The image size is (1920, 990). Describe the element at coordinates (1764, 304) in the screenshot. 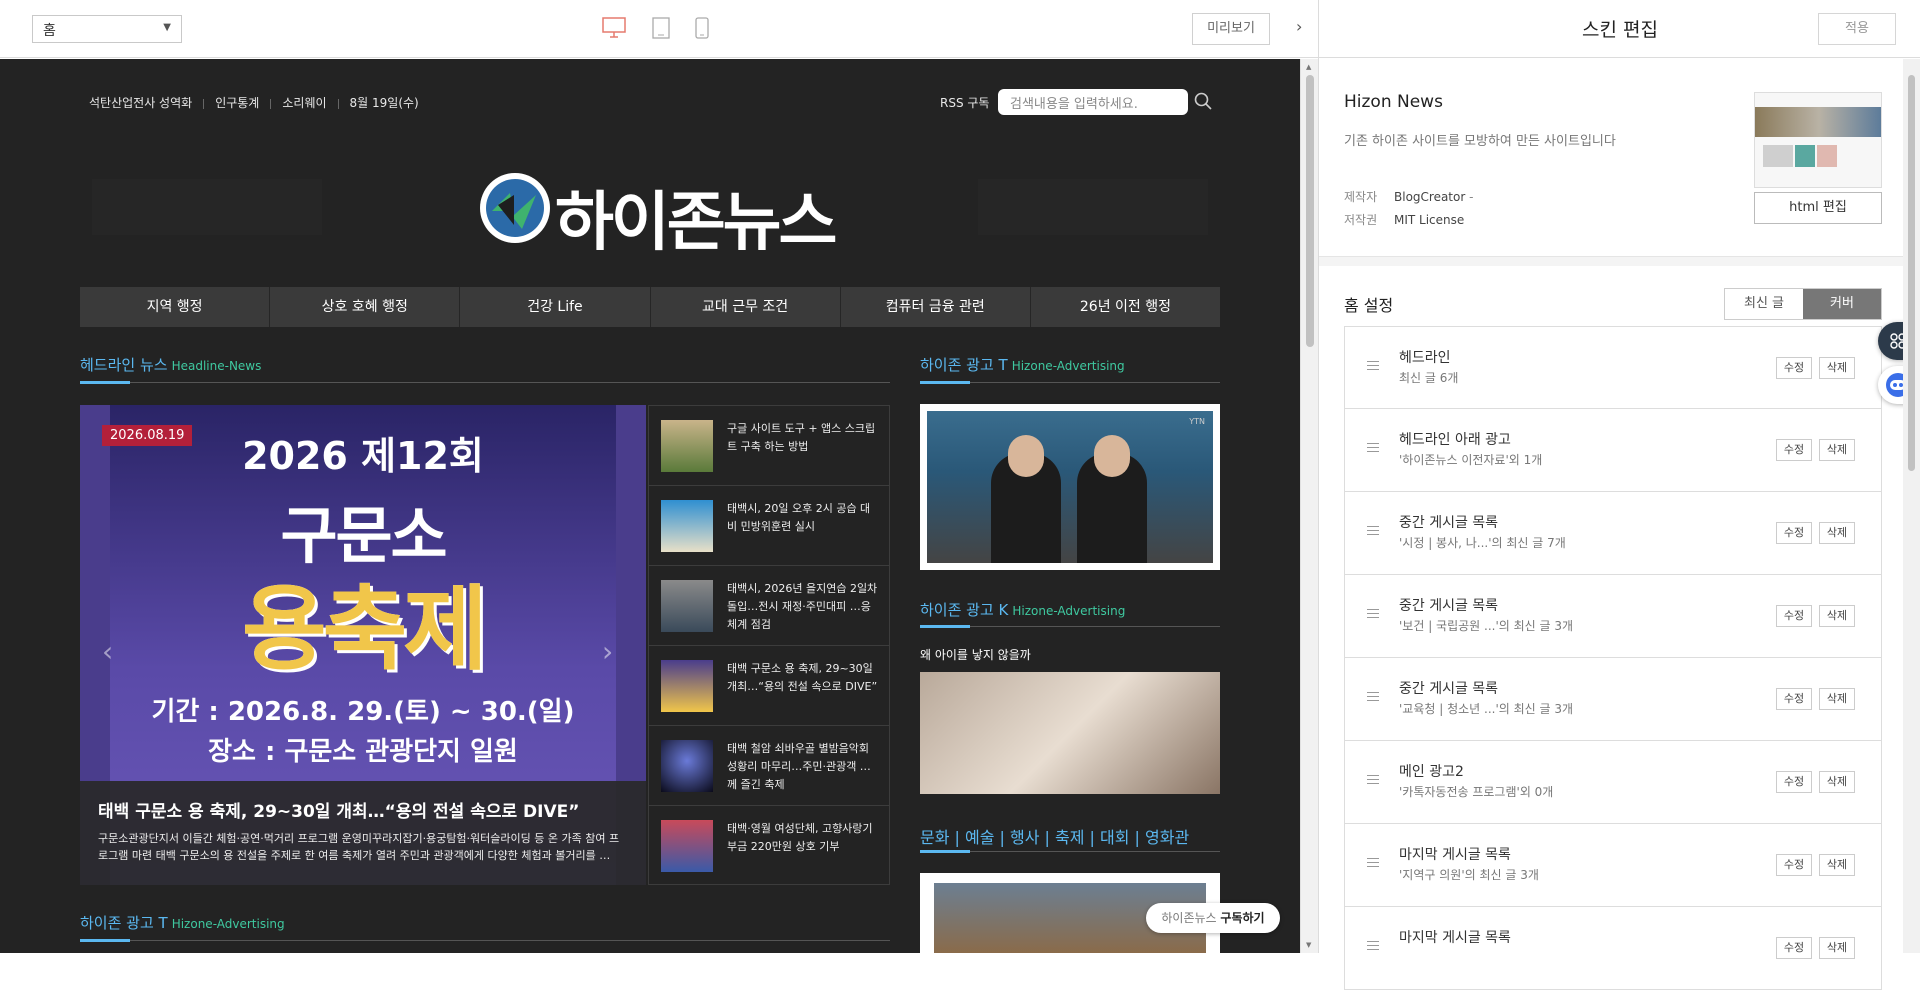

I see `toggle-latest: 최신 글` at that location.